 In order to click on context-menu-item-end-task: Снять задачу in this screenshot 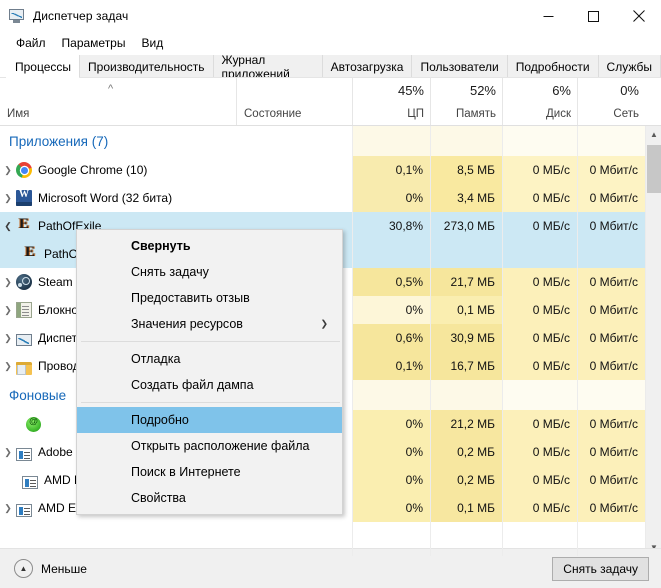, I will do `click(209, 272)`.